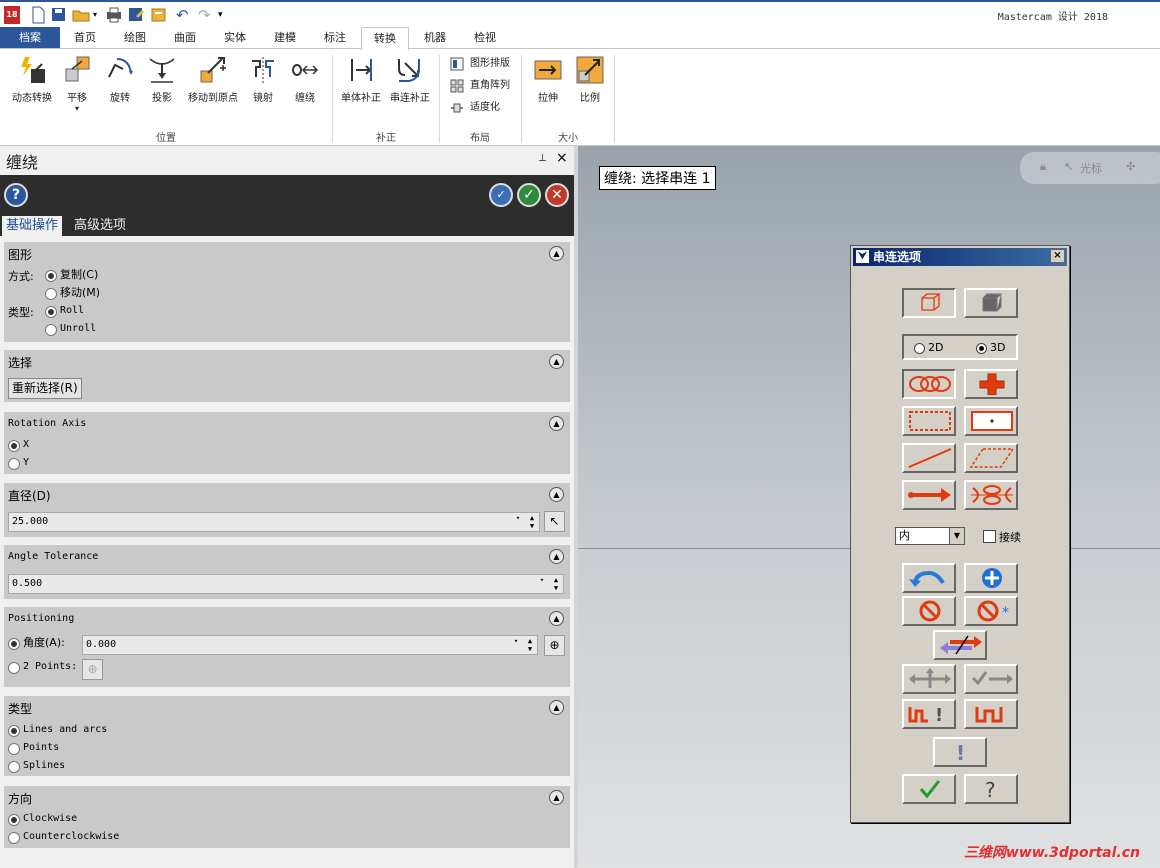  What do you see at coordinates (930, 536) in the screenshot?
I see `window-mode-select: 内 ▼` at bounding box center [930, 536].